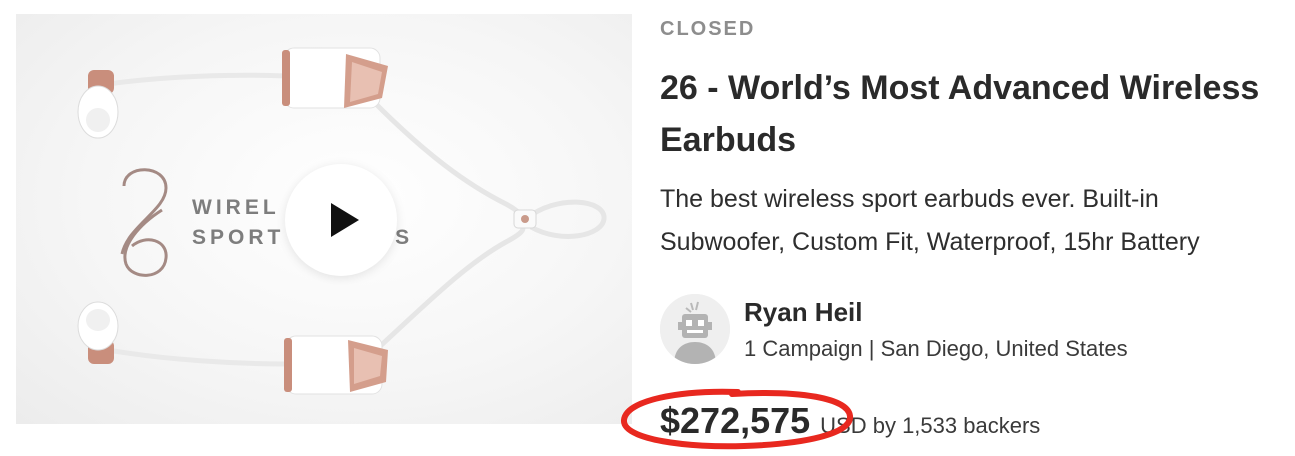 This screenshot has height=456, width=1295. What do you see at coordinates (930, 425) in the screenshot?
I see `funding-backers: USD by 1,533 backers` at bounding box center [930, 425].